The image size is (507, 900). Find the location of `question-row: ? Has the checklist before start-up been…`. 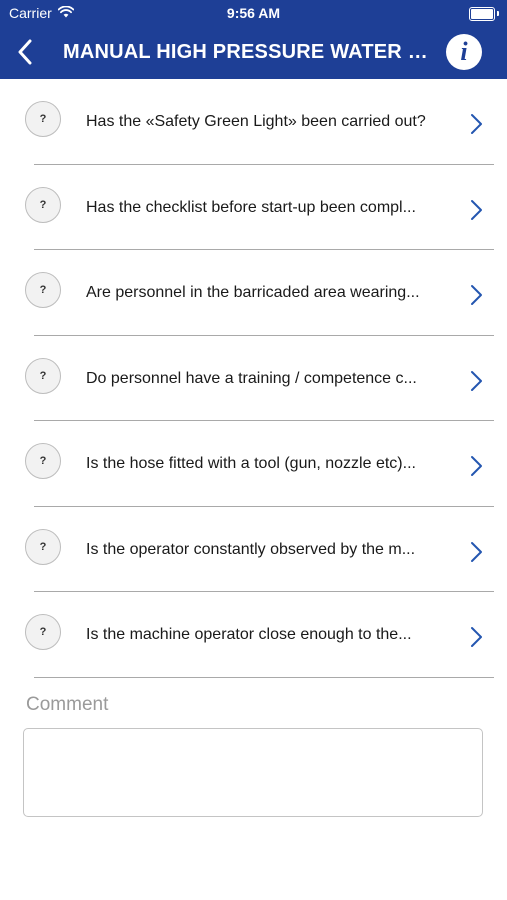

question-row: ? Has the checklist before start-up been… is located at coordinates (253, 207).